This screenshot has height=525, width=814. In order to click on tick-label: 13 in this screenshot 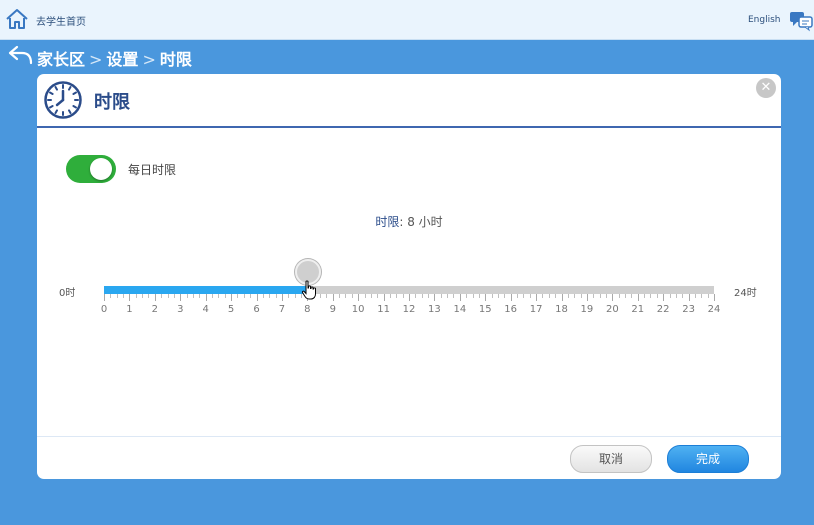, I will do `click(434, 309)`.